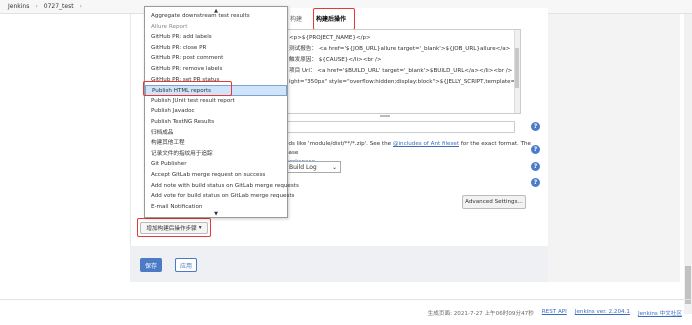 Image resolution: width=692 pixels, height=325 pixels. Describe the element at coordinates (303, 167) in the screenshot. I see `select-value: Build Log` at that location.